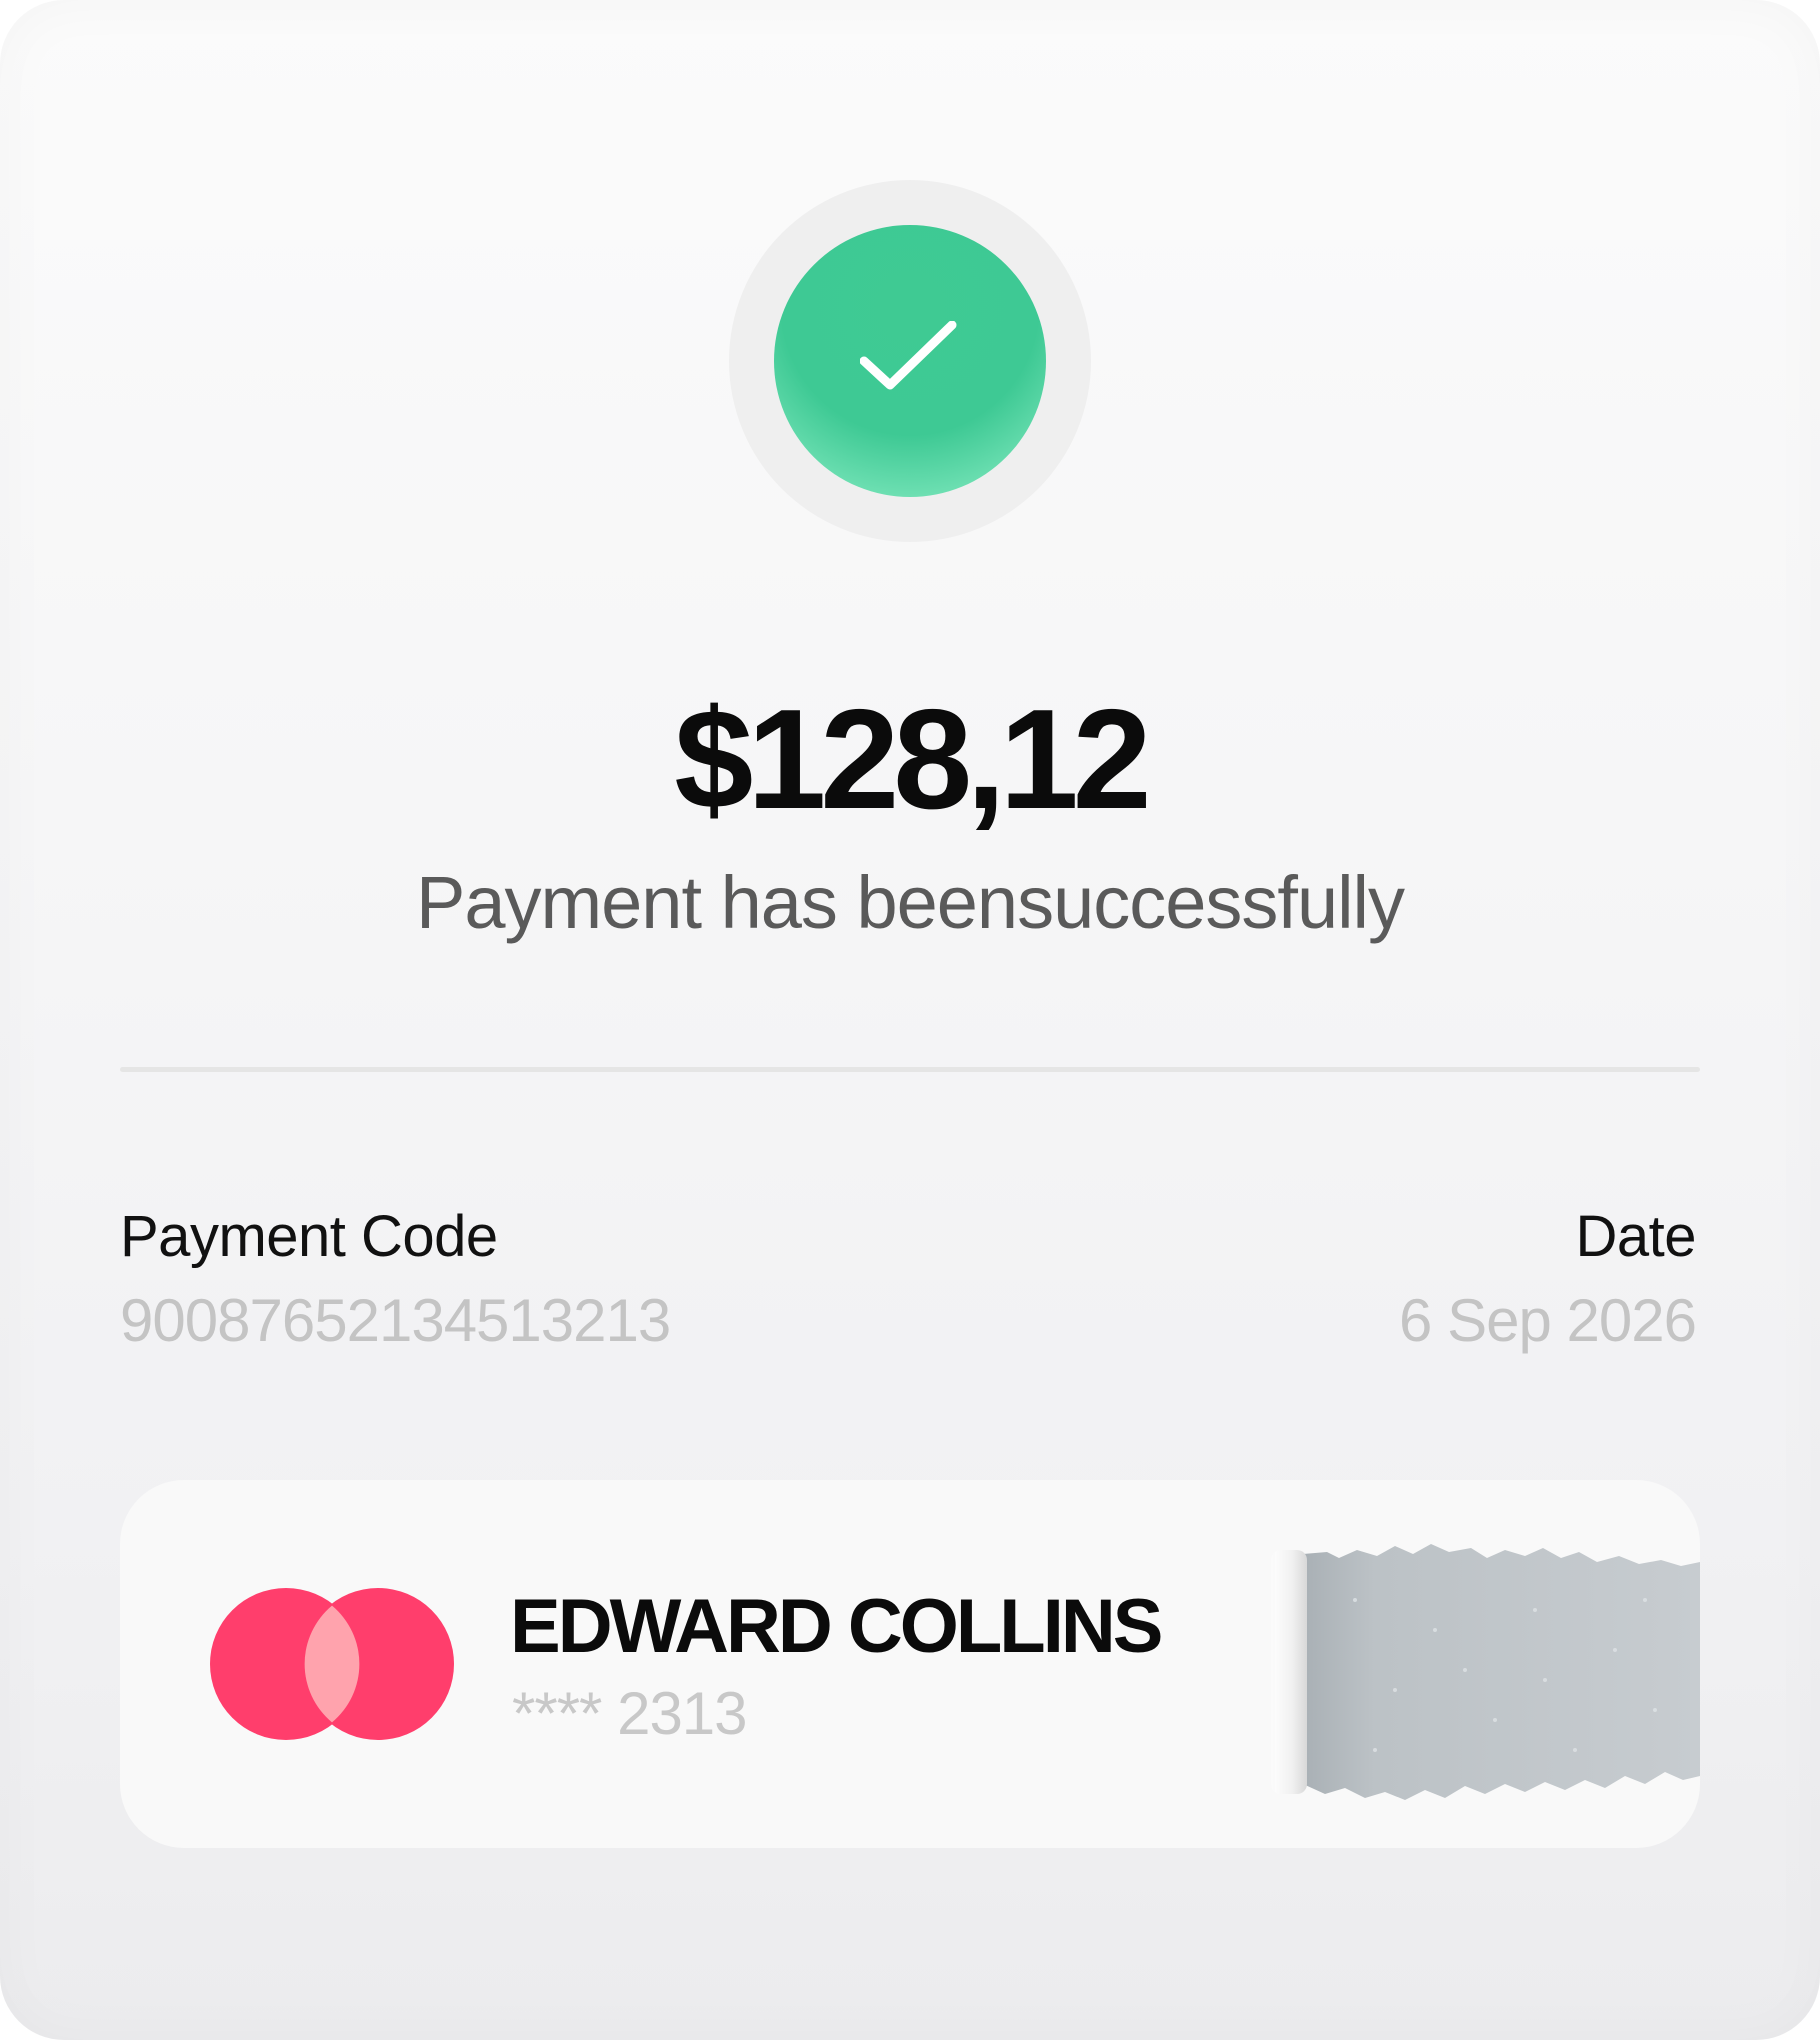 This screenshot has width=1820, height=2040. I want to click on torn-paper-decoration, so click(1467, 1672).